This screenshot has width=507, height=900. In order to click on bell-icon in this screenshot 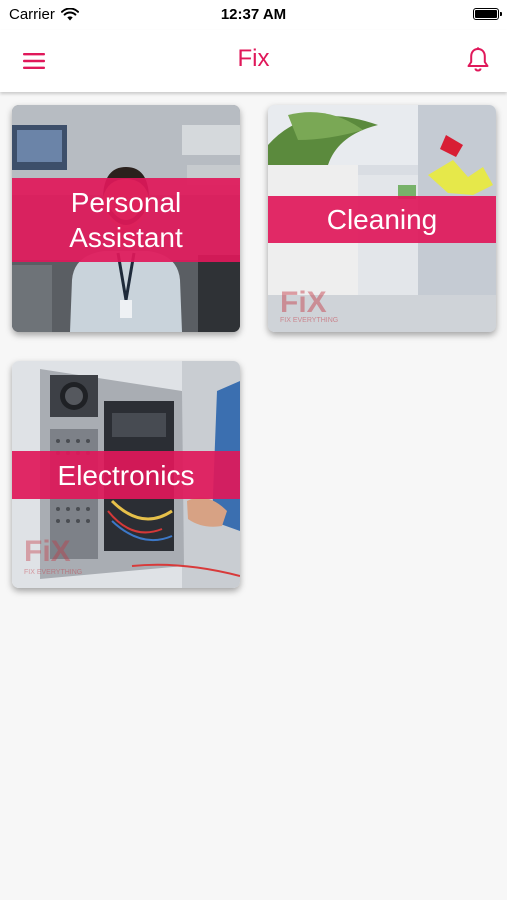, I will do `click(478, 59)`.